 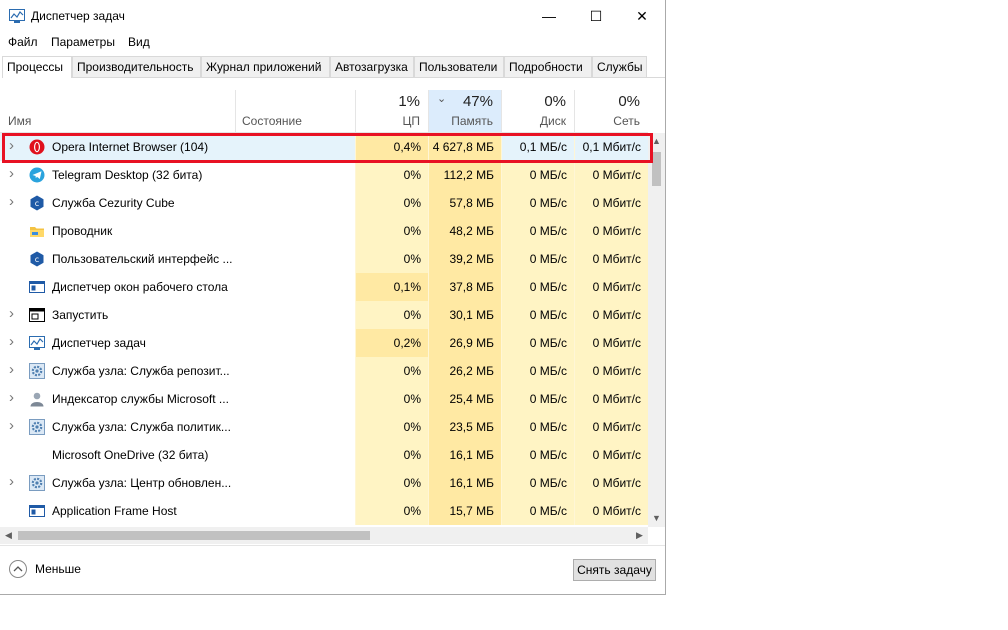 I want to click on column-memory: ⌄ 47% Память, so click(x=465, y=111).